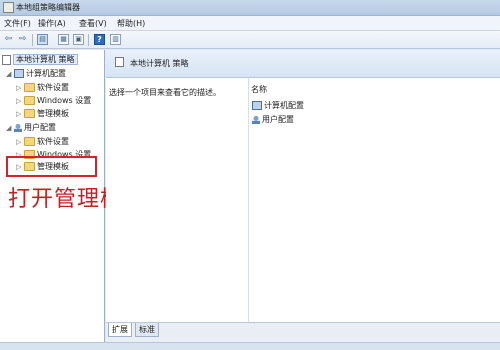 The width and height of the screenshot is (500, 350). I want to click on tree-label: 用户配置, so click(40, 127).